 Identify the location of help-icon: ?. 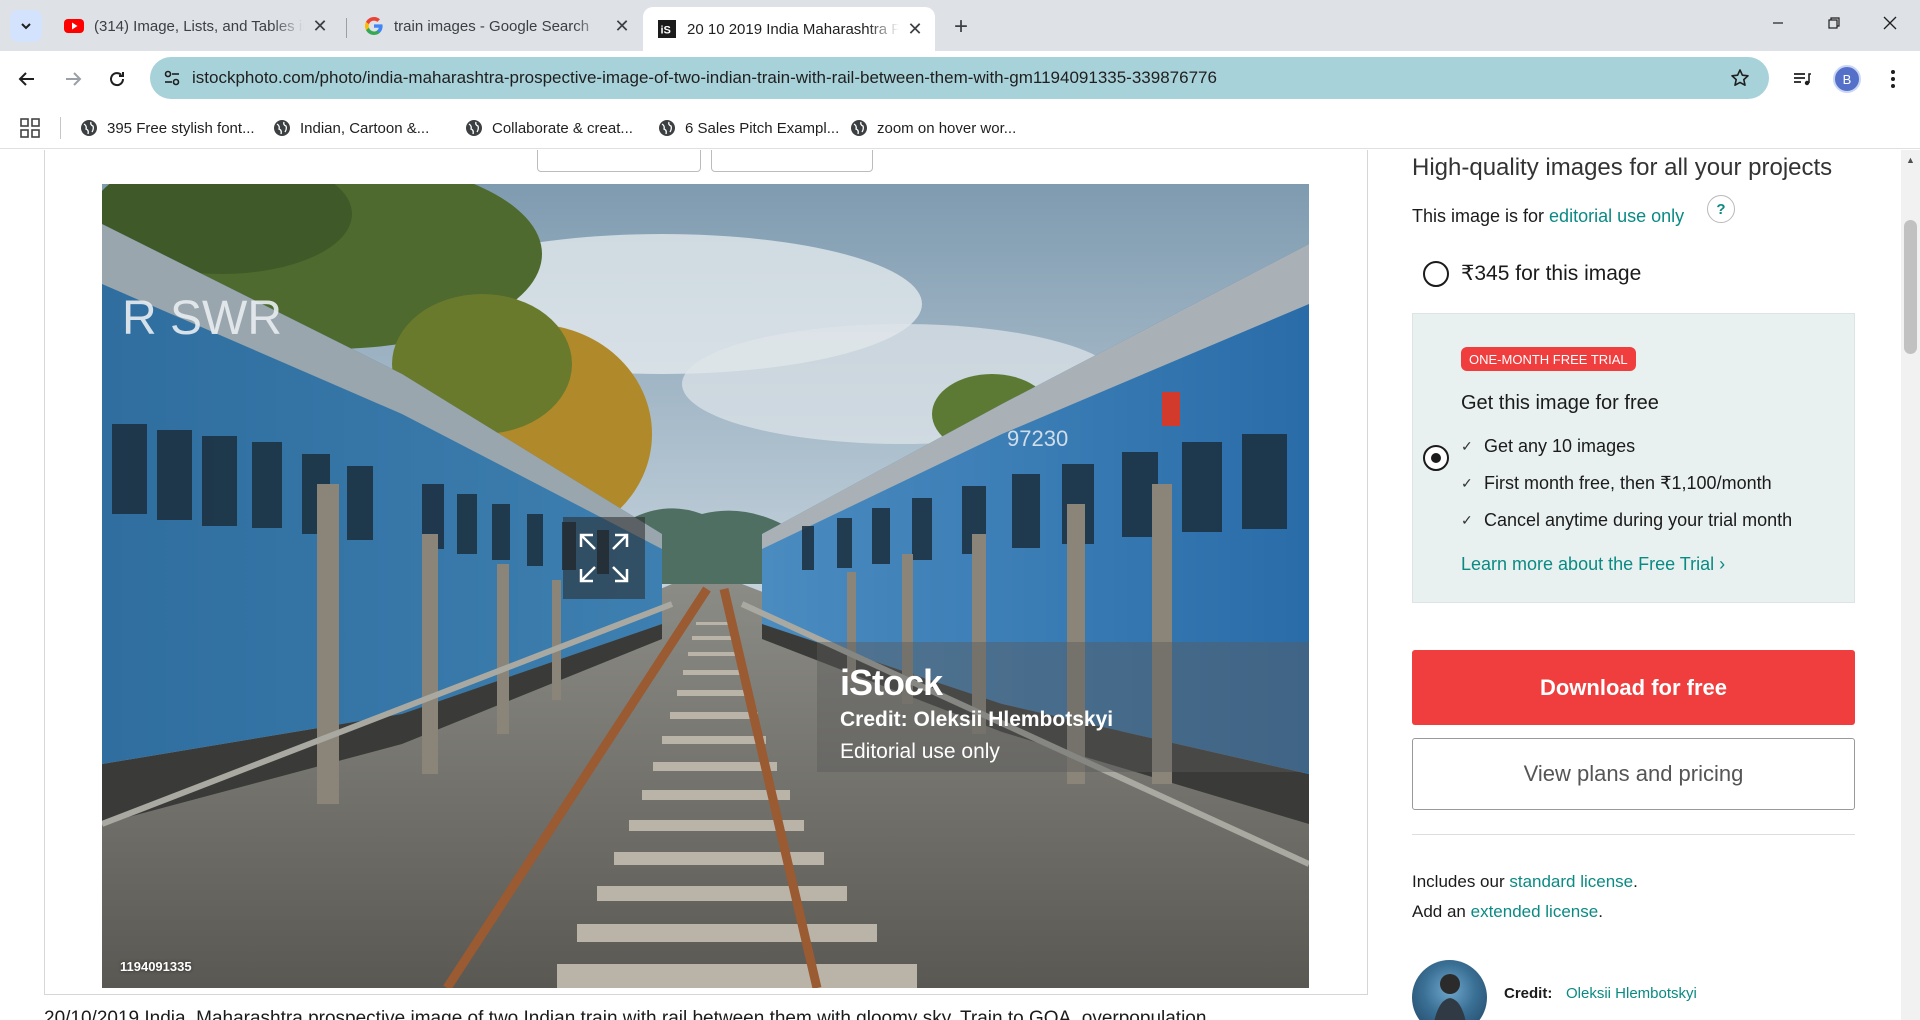
(1721, 209).